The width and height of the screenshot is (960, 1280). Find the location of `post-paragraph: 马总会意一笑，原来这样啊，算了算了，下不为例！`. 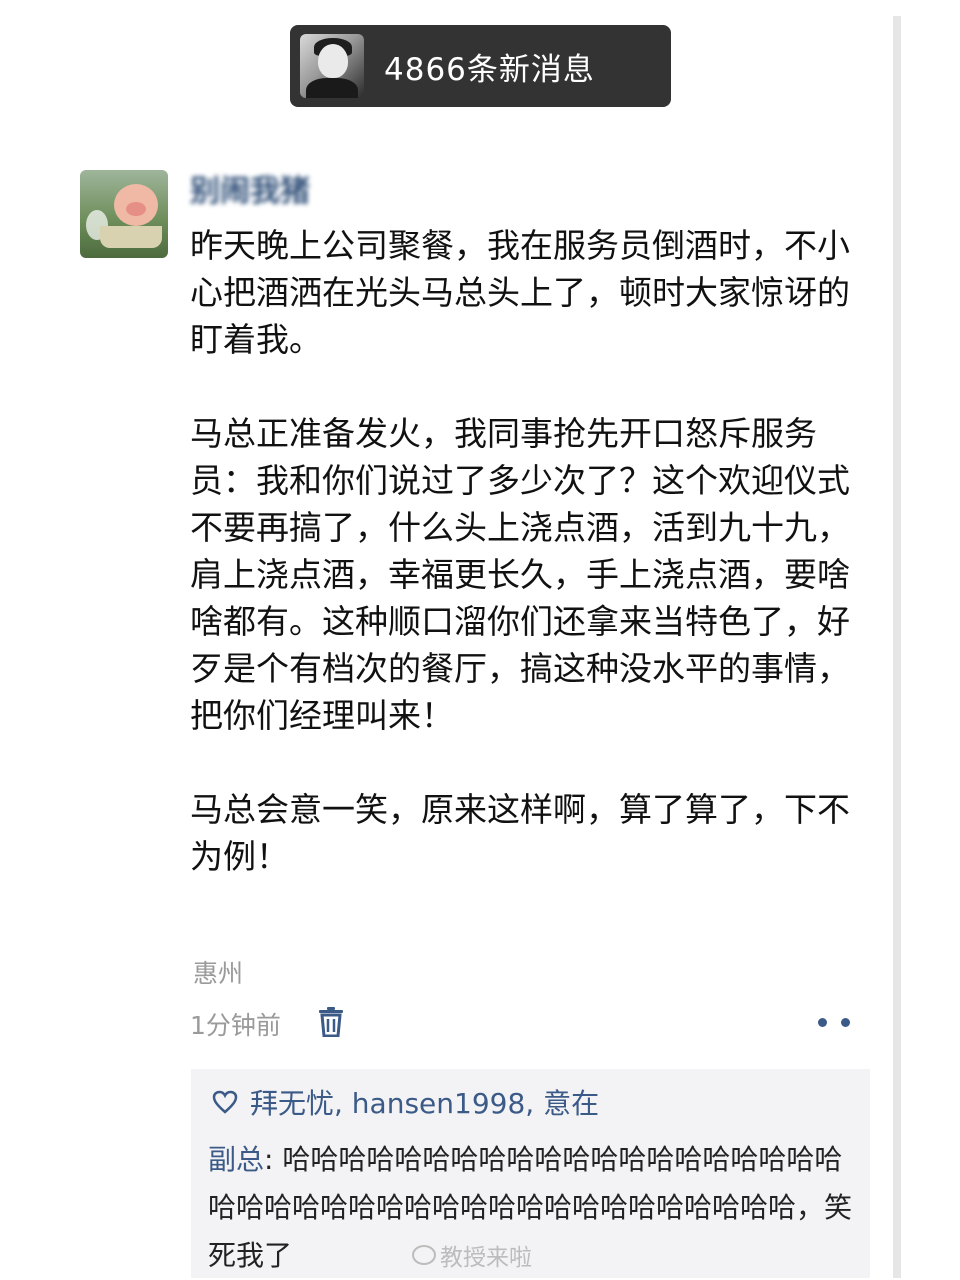

post-paragraph: 马总会意一笑，原来这样啊，算了算了，下不为例！ is located at coordinates (520, 833).